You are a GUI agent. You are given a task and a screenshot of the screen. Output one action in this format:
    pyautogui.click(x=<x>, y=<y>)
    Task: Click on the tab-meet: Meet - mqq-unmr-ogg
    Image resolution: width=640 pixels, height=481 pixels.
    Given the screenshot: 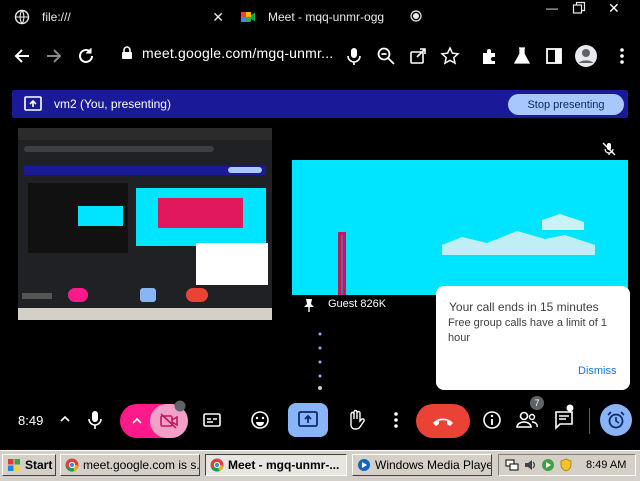 What is the action you would take?
    pyautogui.click(x=333, y=17)
    